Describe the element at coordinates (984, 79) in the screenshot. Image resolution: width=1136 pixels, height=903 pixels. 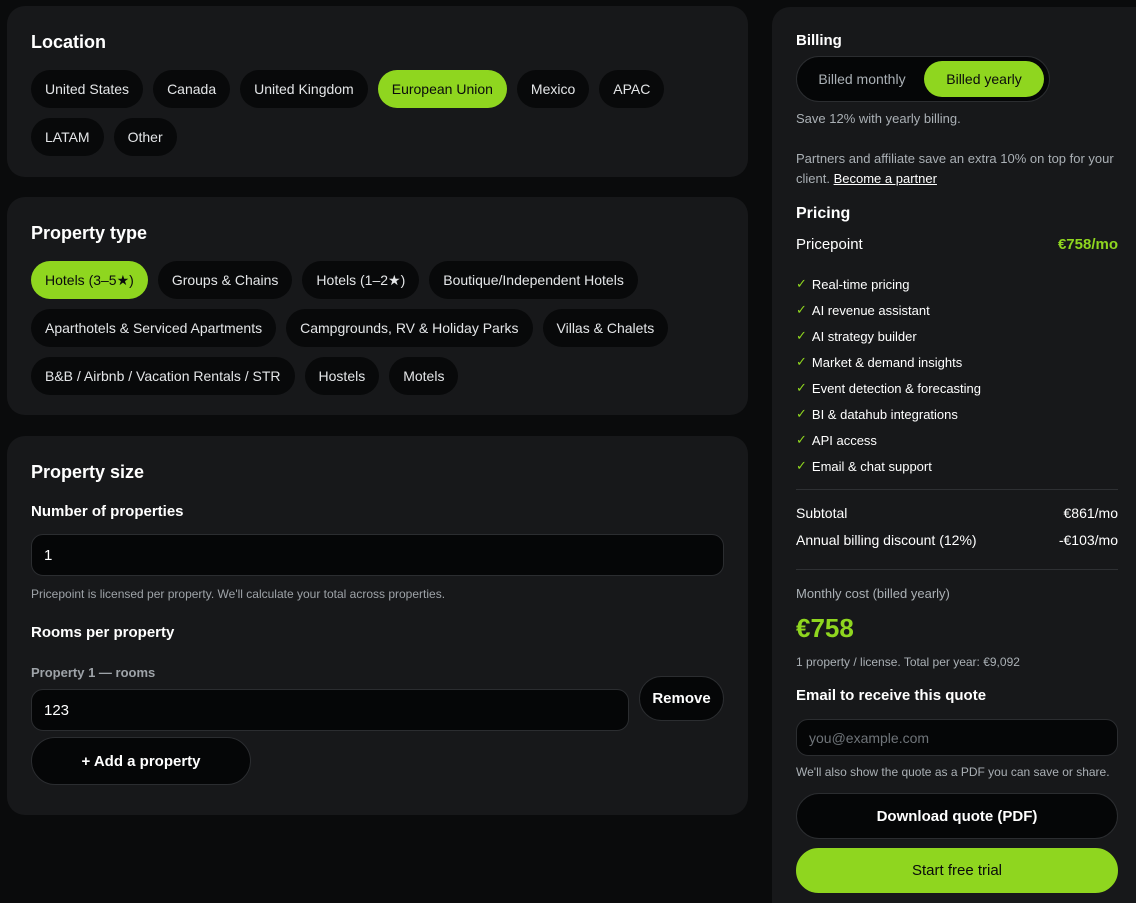
I see `billed-yearly-option: Billed yearly` at that location.